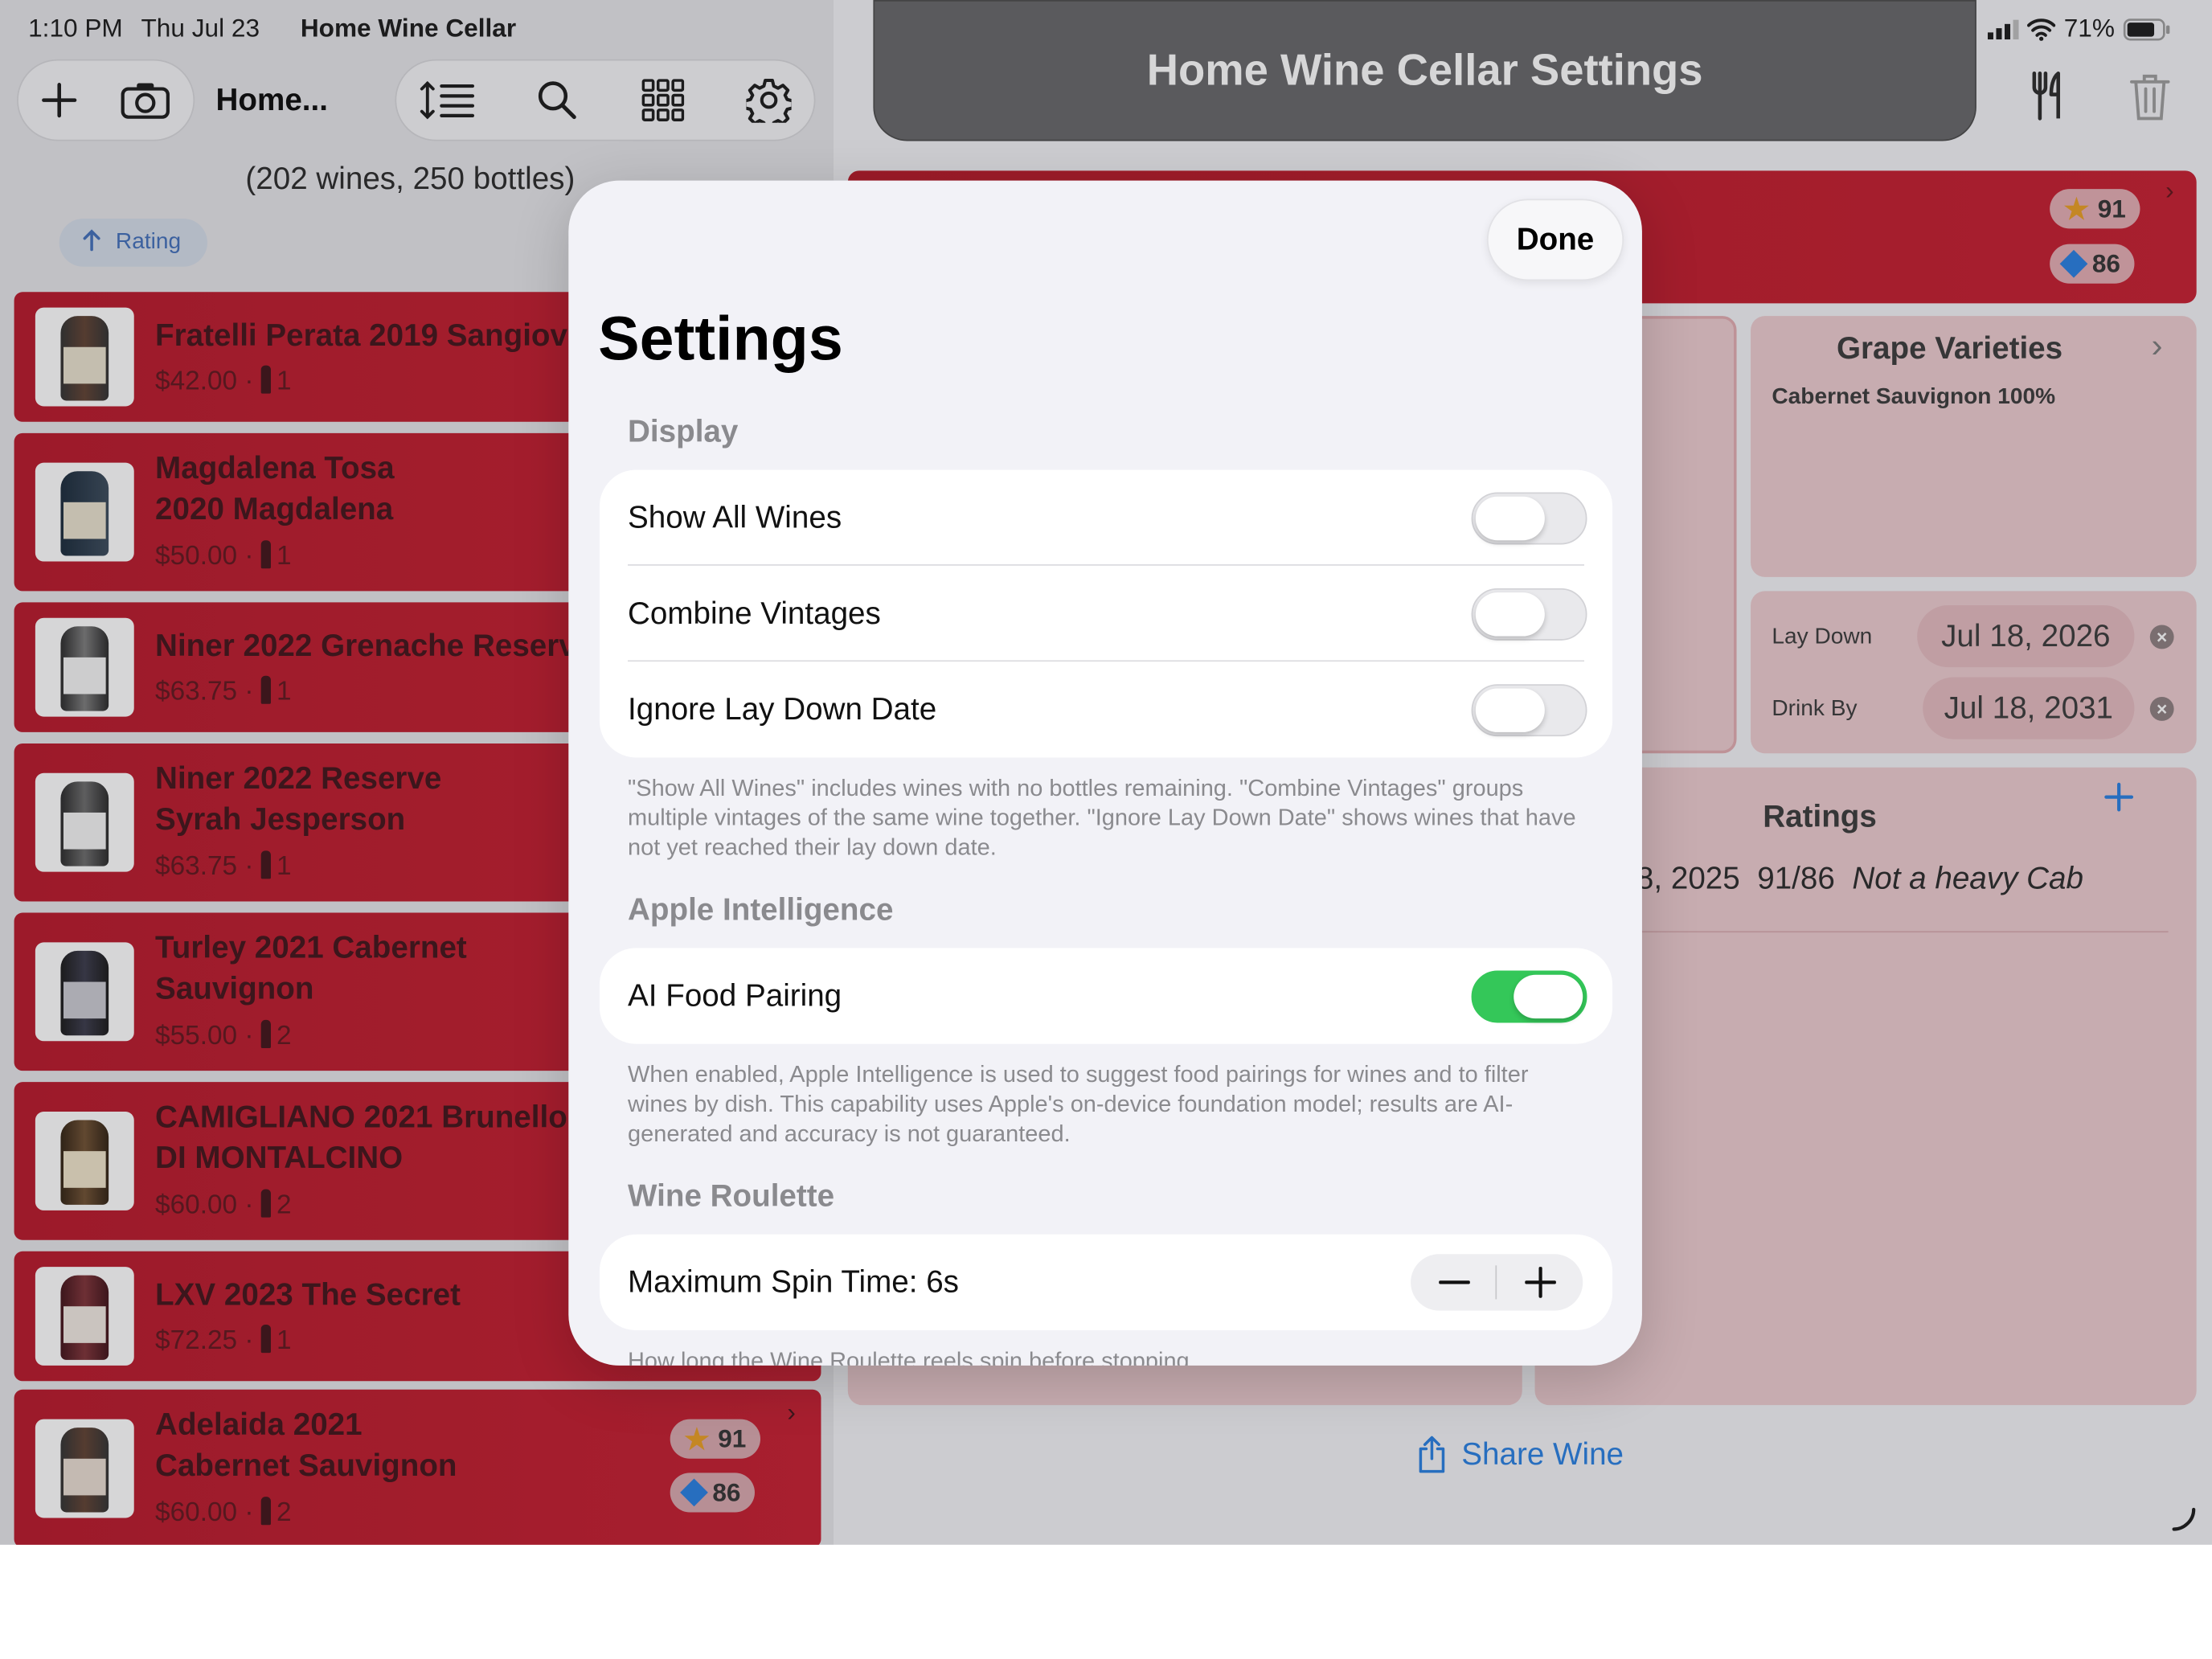  What do you see at coordinates (1529, 996) in the screenshot?
I see `ai-food-pairing-toggle` at bounding box center [1529, 996].